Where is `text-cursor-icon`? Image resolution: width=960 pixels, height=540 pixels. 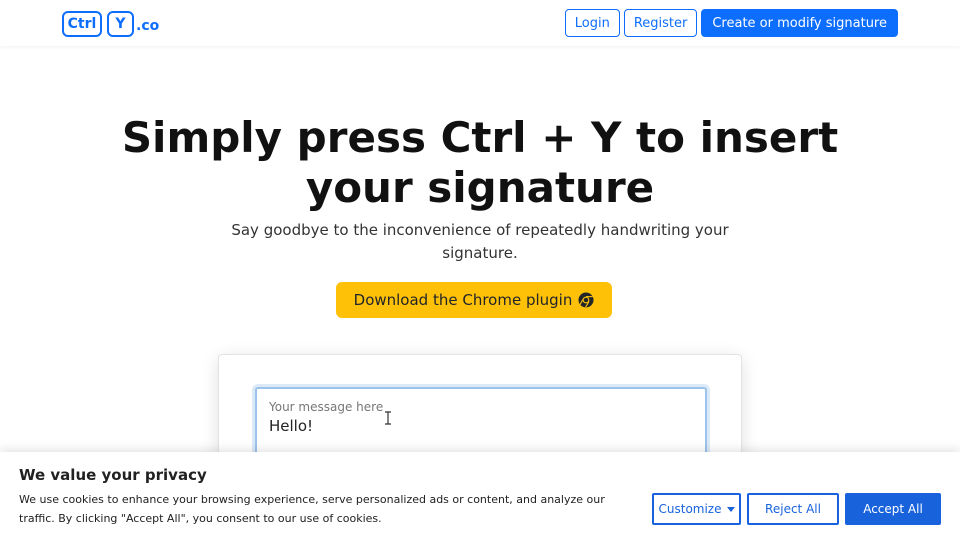
text-cursor-icon is located at coordinates (388, 418).